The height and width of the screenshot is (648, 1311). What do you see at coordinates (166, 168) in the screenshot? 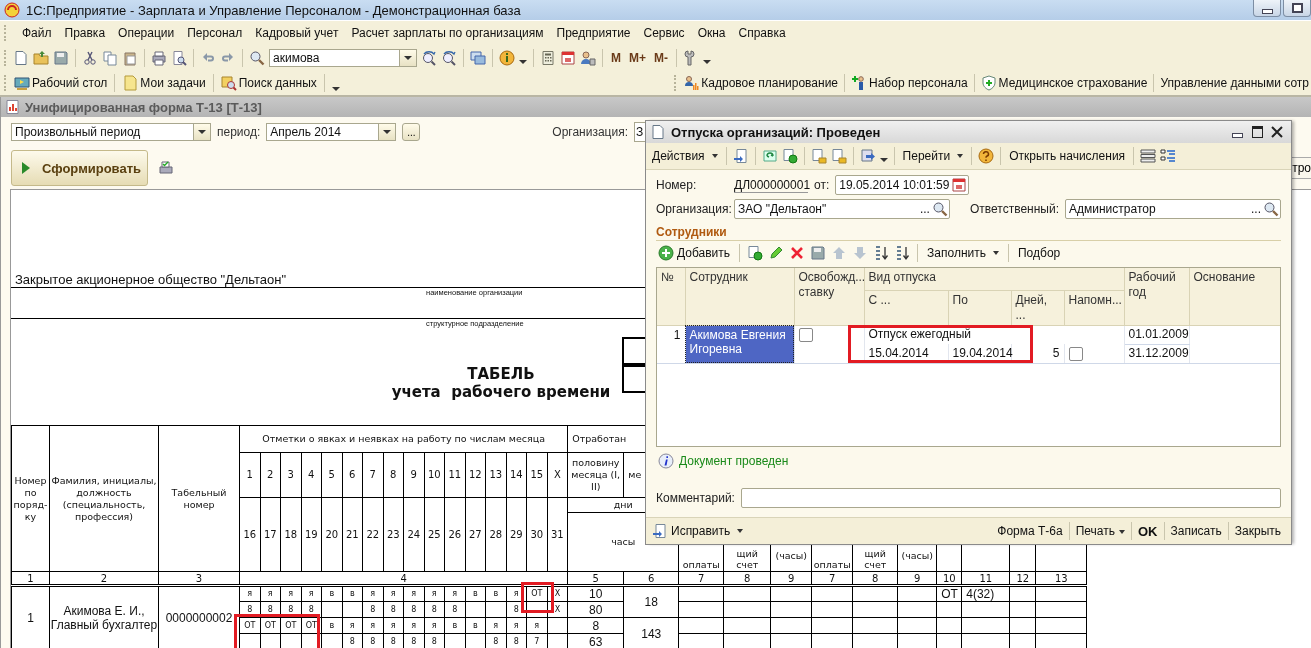
I see `print-settings-icon` at bounding box center [166, 168].